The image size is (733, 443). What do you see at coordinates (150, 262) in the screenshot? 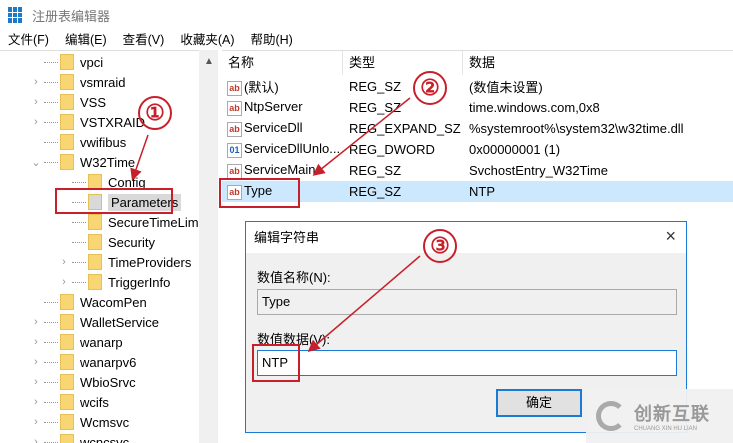
I see `tree-item-label: TimeProviders` at bounding box center [150, 262].